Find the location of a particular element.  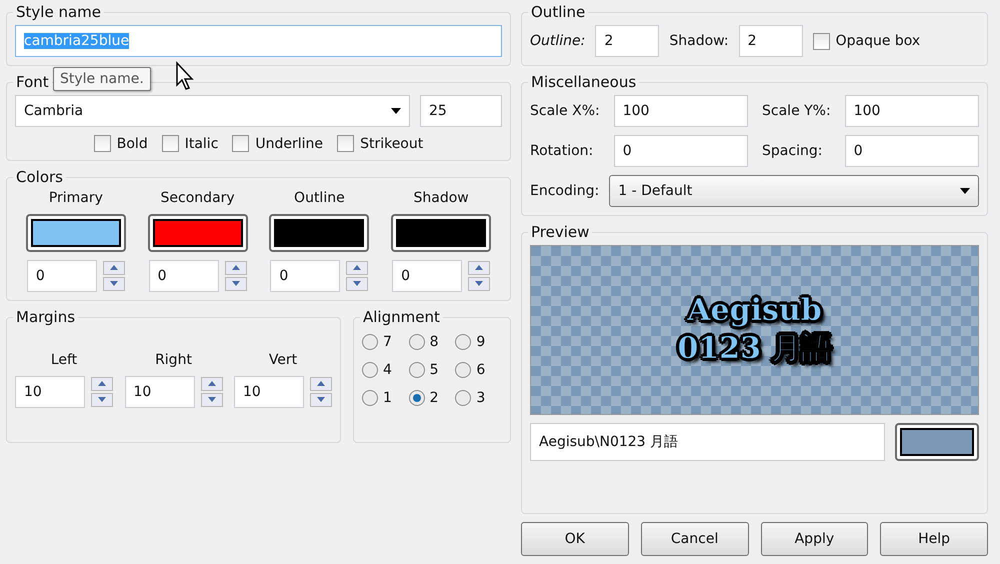

tooltip: Style name. is located at coordinates (102, 79).